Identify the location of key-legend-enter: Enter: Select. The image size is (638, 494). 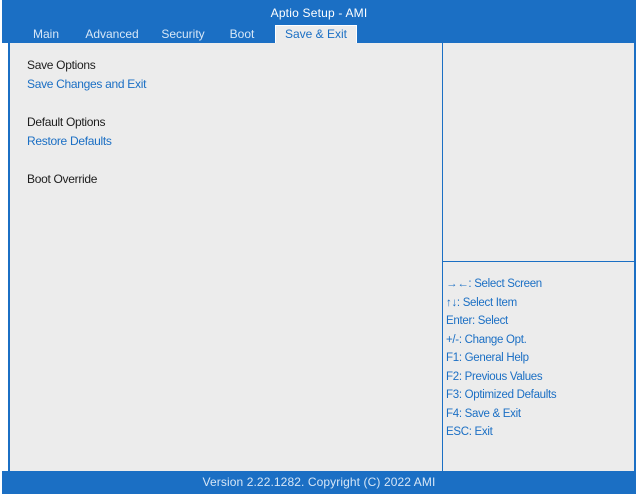
(477, 321).